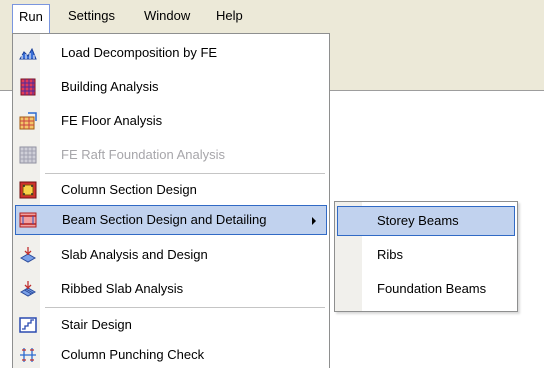 Image resolution: width=544 pixels, height=370 pixels. Describe the element at coordinates (110, 86) in the screenshot. I see `menu-item-label: Building Analysis` at that location.